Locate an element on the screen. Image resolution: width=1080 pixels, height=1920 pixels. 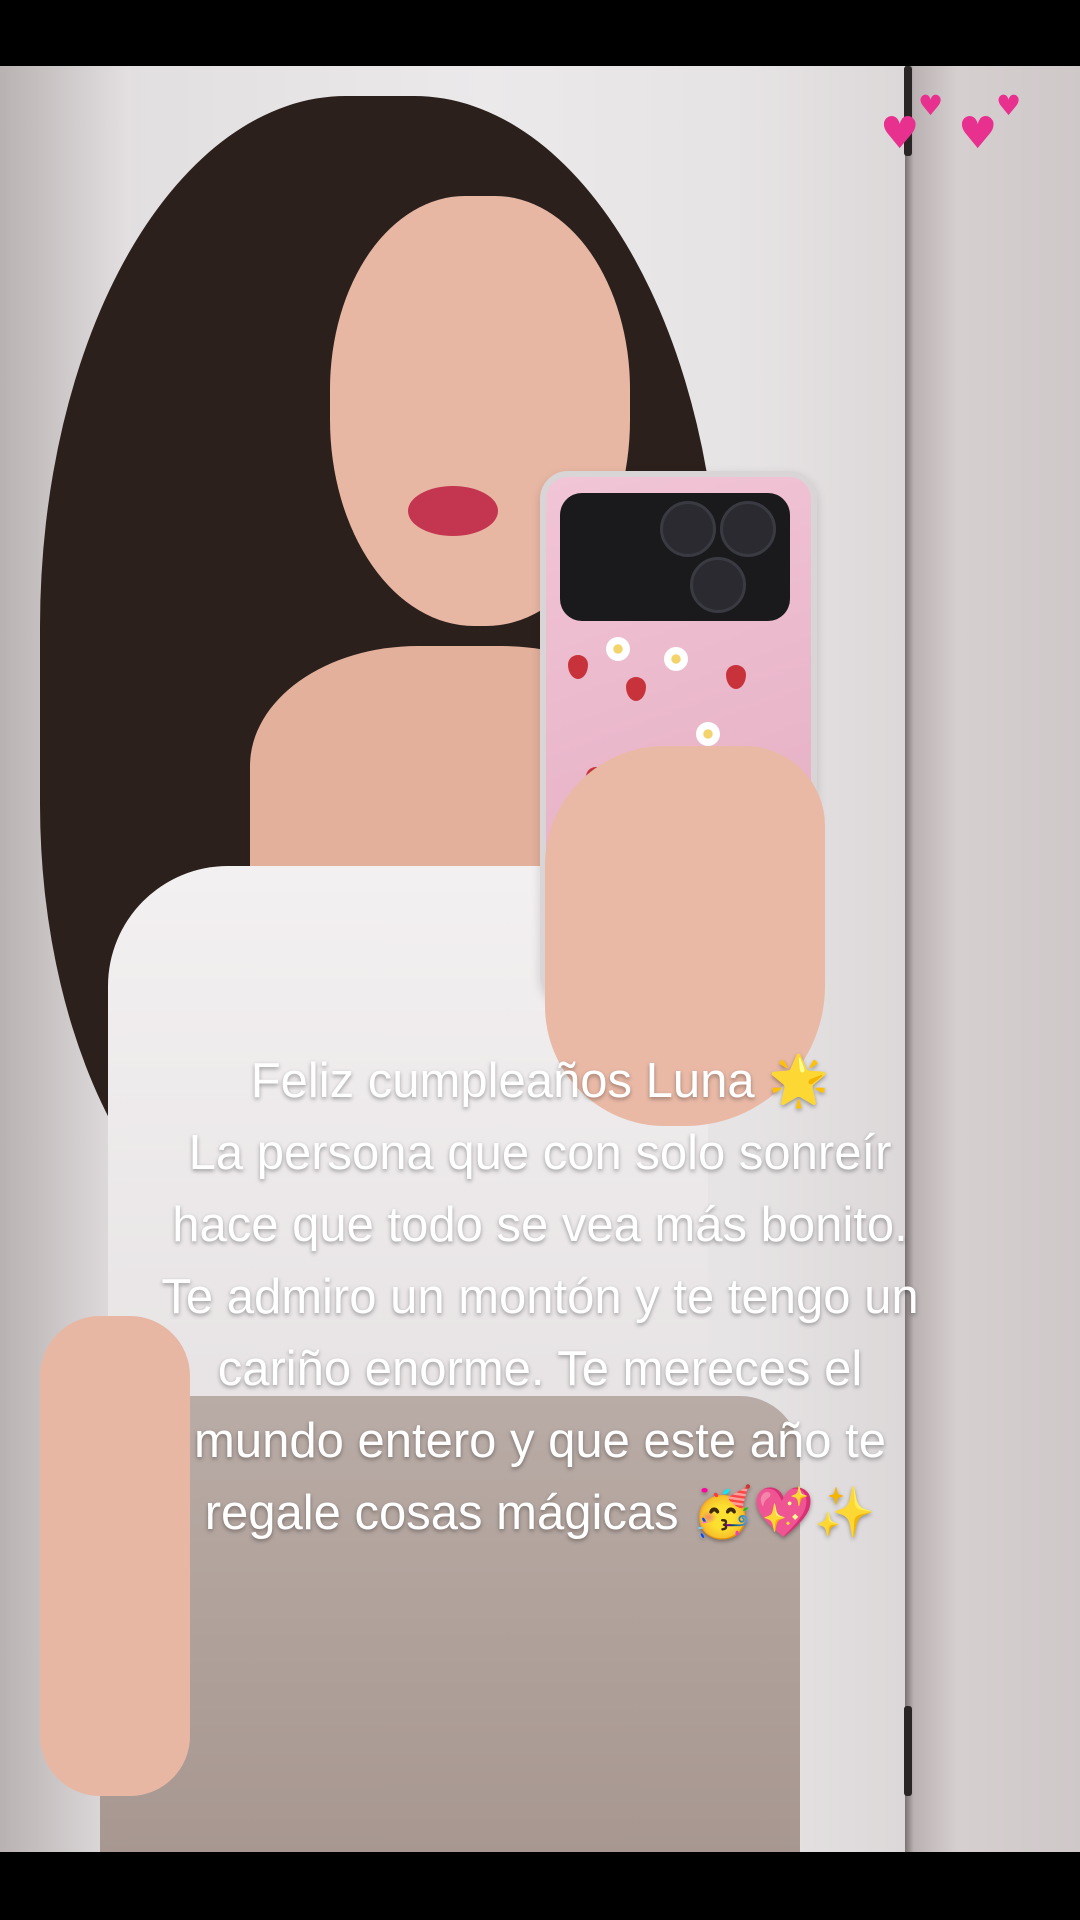
caption-line-1: Feliz cumpleaños Luna 🌟 is located at coordinates (540, 1080).